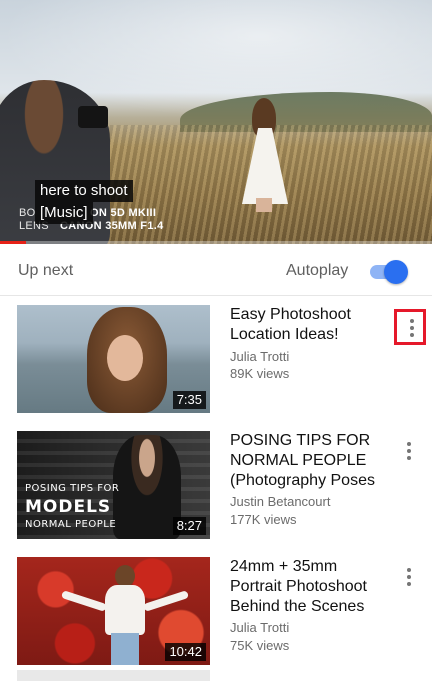 This screenshot has width=432, height=681. What do you see at coordinates (189, 526) in the screenshot?
I see `video-duration: 8:27` at bounding box center [189, 526].